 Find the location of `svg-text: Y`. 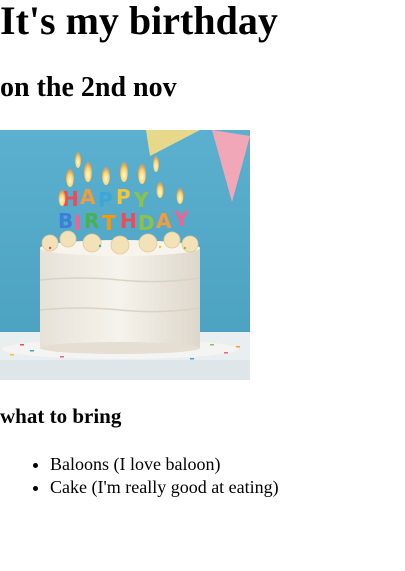

svg-text: Y is located at coordinates (181, 219).